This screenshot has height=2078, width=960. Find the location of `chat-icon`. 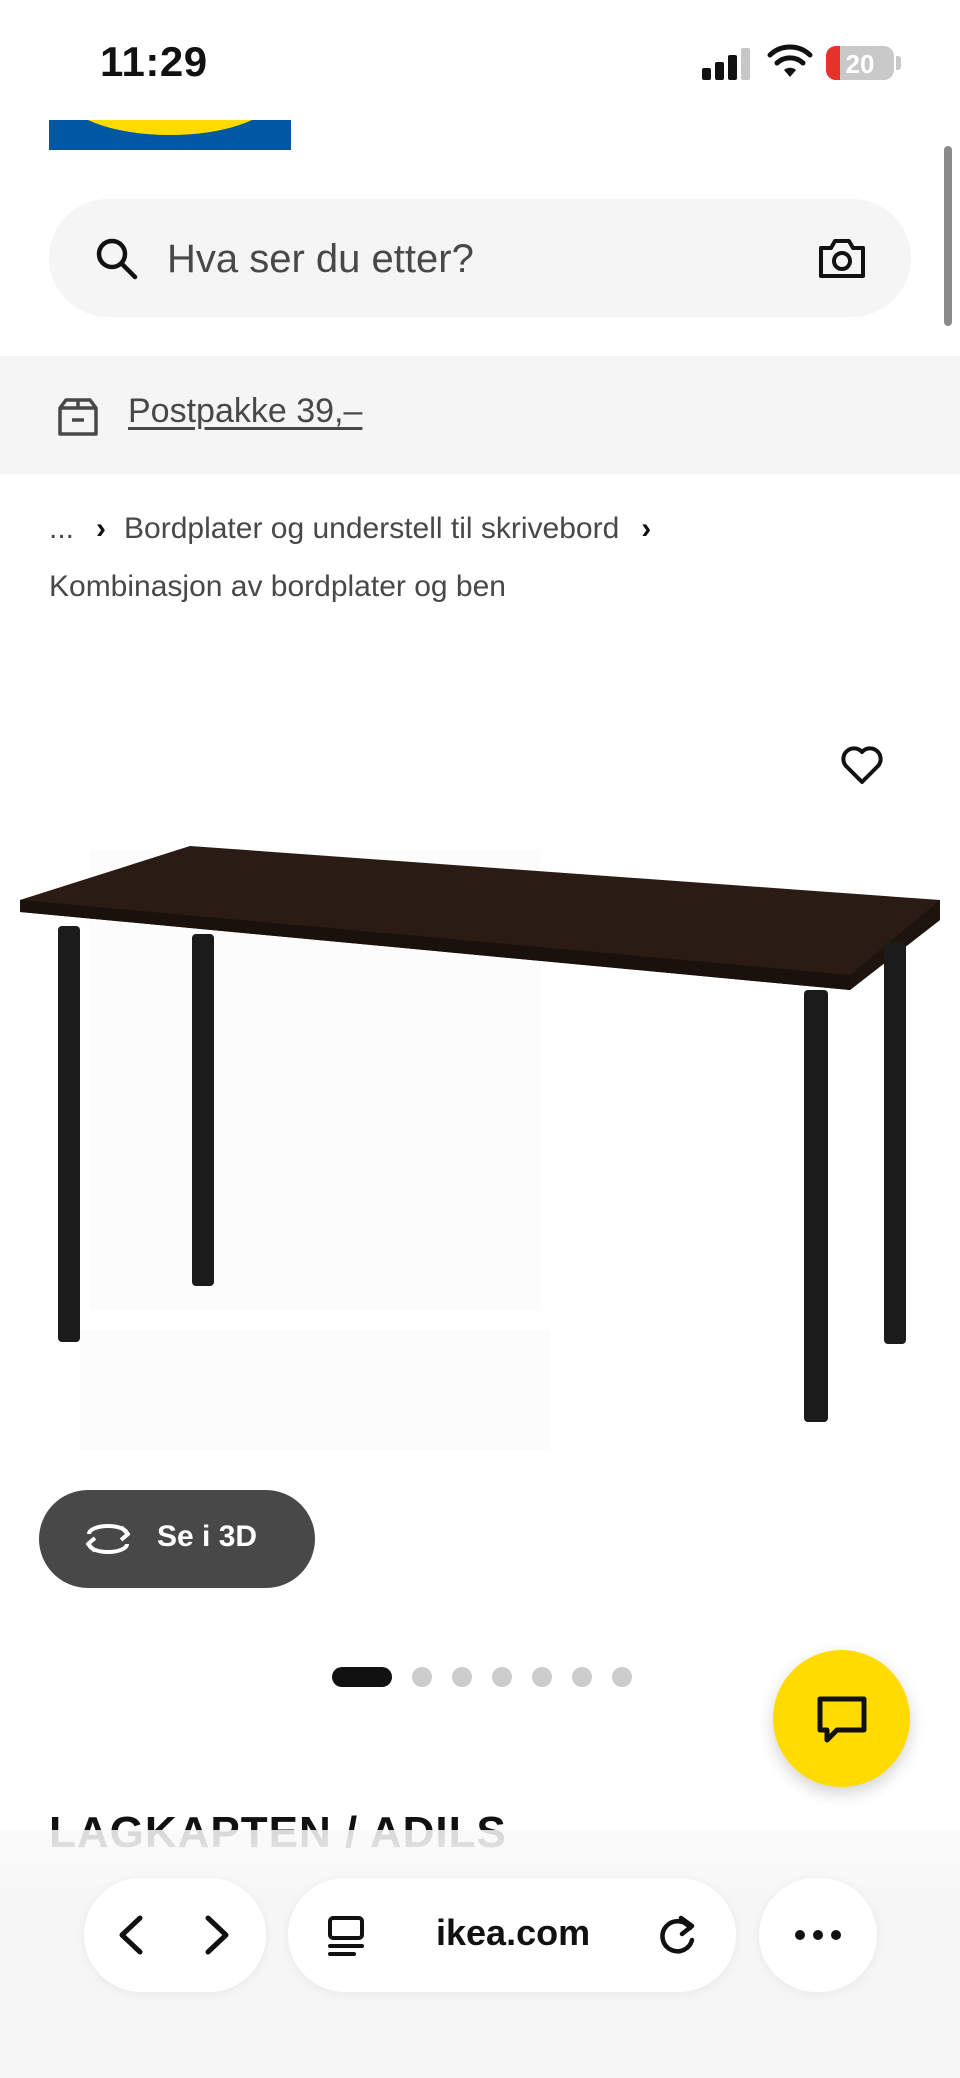

chat-icon is located at coordinates (842, 1719).